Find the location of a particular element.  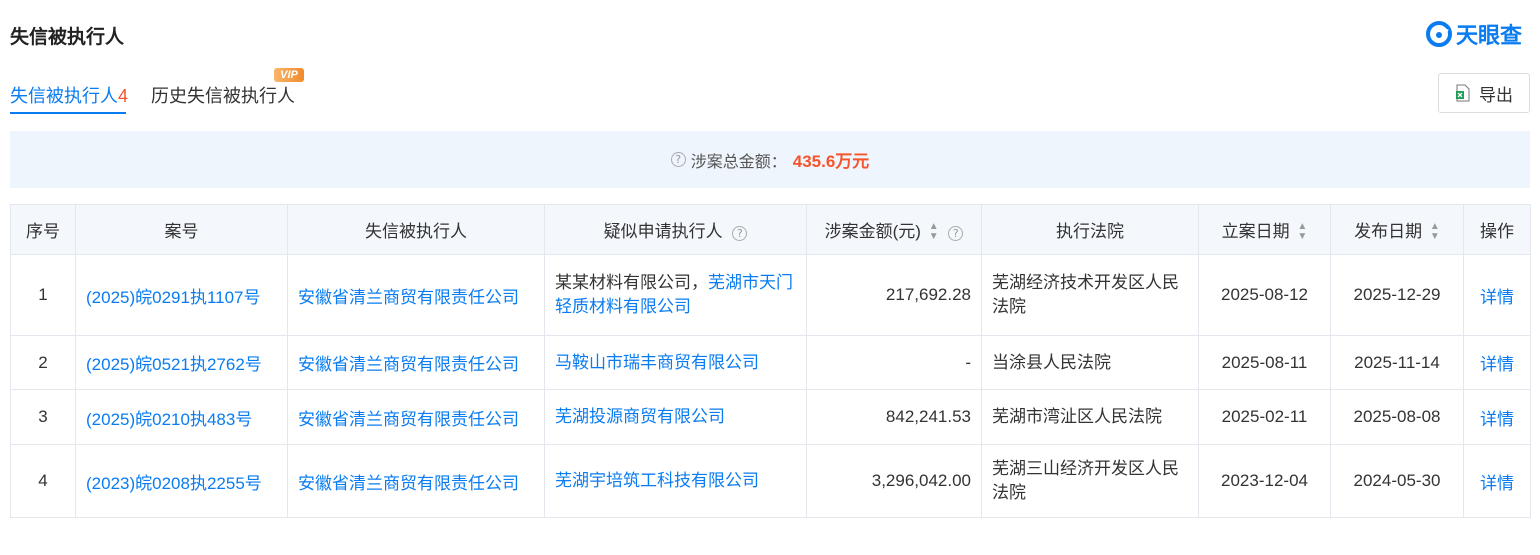

col-header-filed-date-label: 立案日期 is located at coordinates (1255, 231).